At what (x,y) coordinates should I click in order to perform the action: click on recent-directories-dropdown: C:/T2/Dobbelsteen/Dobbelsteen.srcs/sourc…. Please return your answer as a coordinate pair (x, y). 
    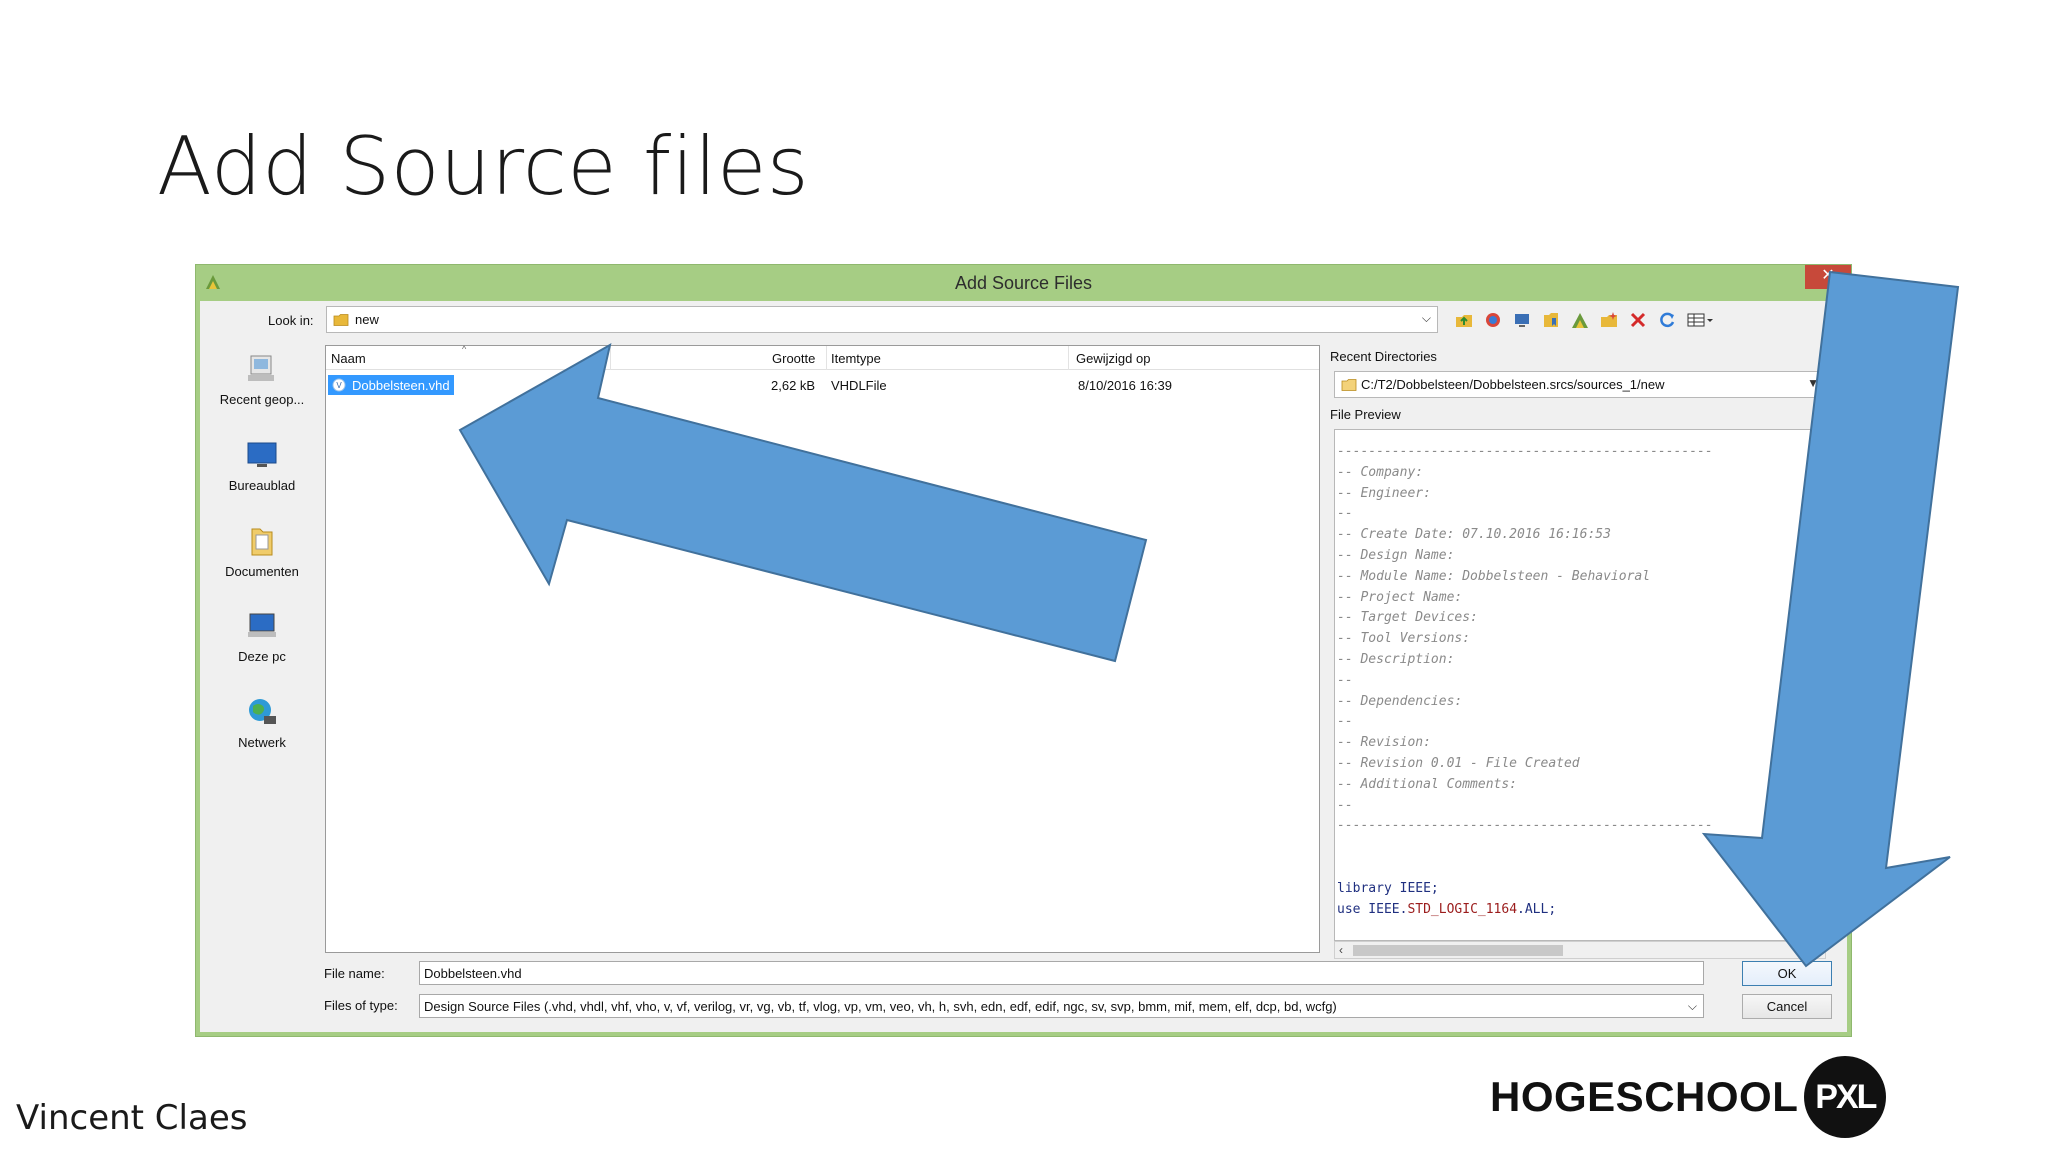
    Looking at the image, I should click on (1580, 384).